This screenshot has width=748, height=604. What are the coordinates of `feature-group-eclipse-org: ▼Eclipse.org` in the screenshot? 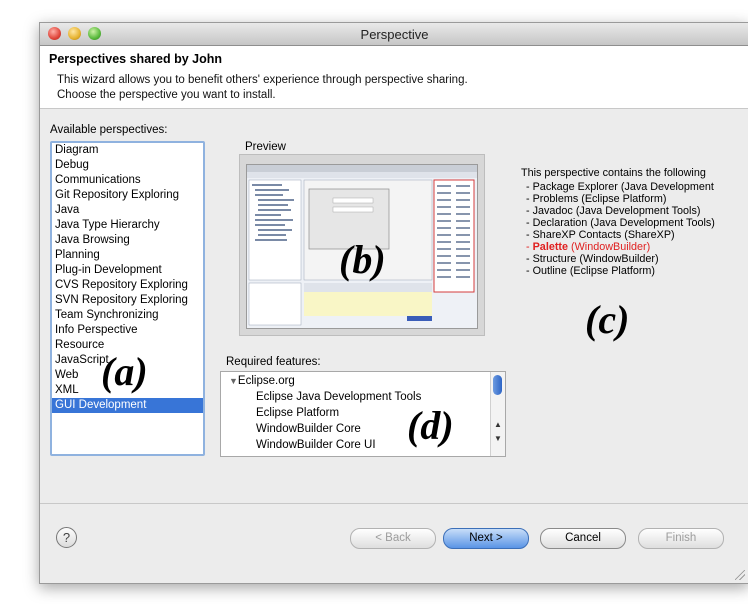 It's located at (262, 381).